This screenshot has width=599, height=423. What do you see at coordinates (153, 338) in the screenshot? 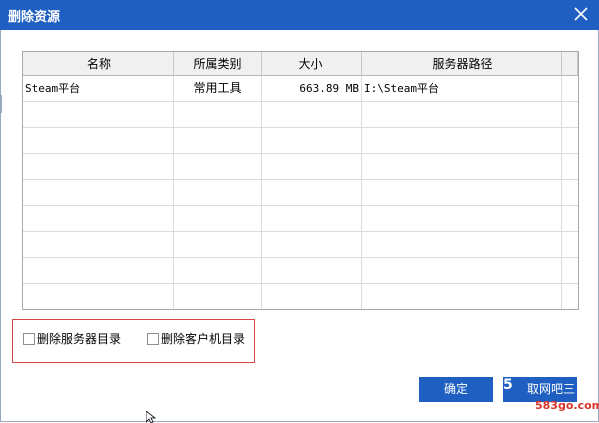
I see `delete-client-dir-checkbox` at bounding box center [153, 338].